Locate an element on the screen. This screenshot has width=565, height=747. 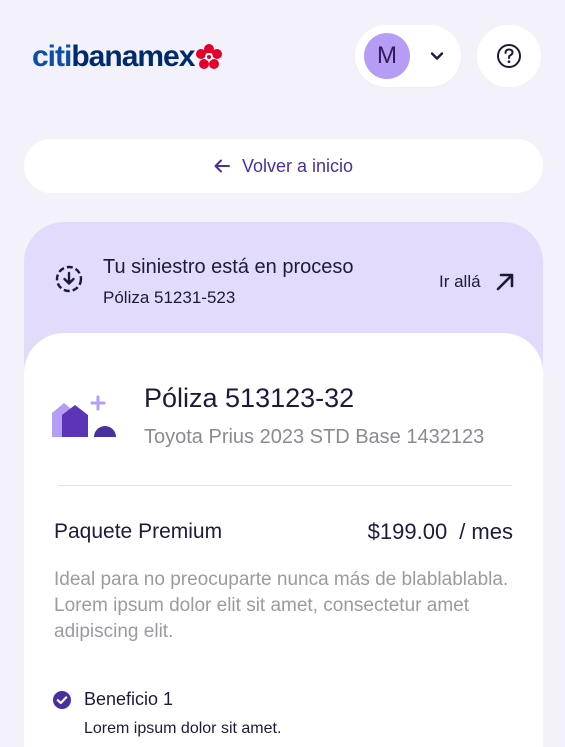
top-header: citibanamex M is located at coordinates (282, 55).